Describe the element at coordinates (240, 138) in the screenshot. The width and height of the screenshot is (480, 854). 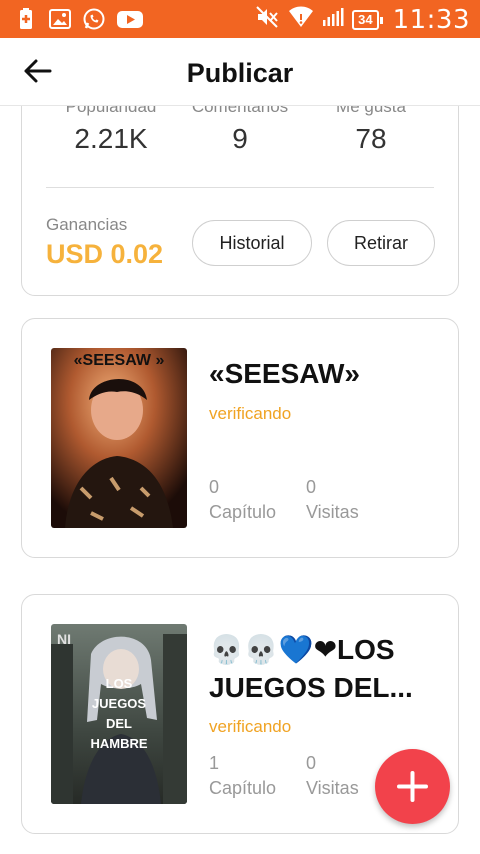
I see `stat-value: 9` at that location.